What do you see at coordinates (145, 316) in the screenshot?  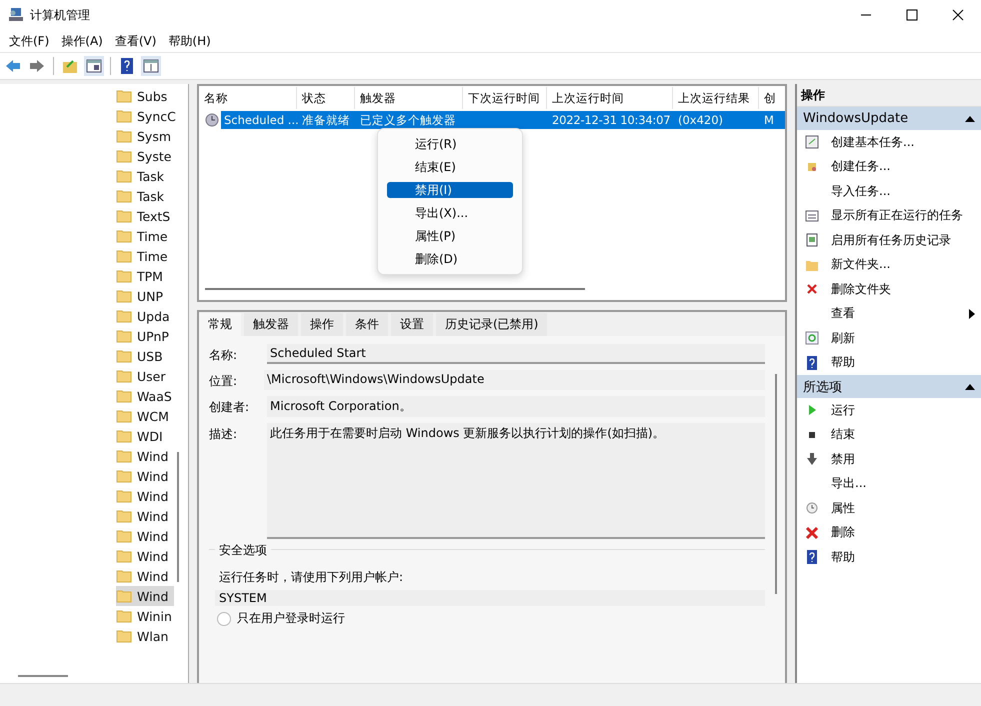 I see `tree-item: Upda` at bounding box center [145, 316].